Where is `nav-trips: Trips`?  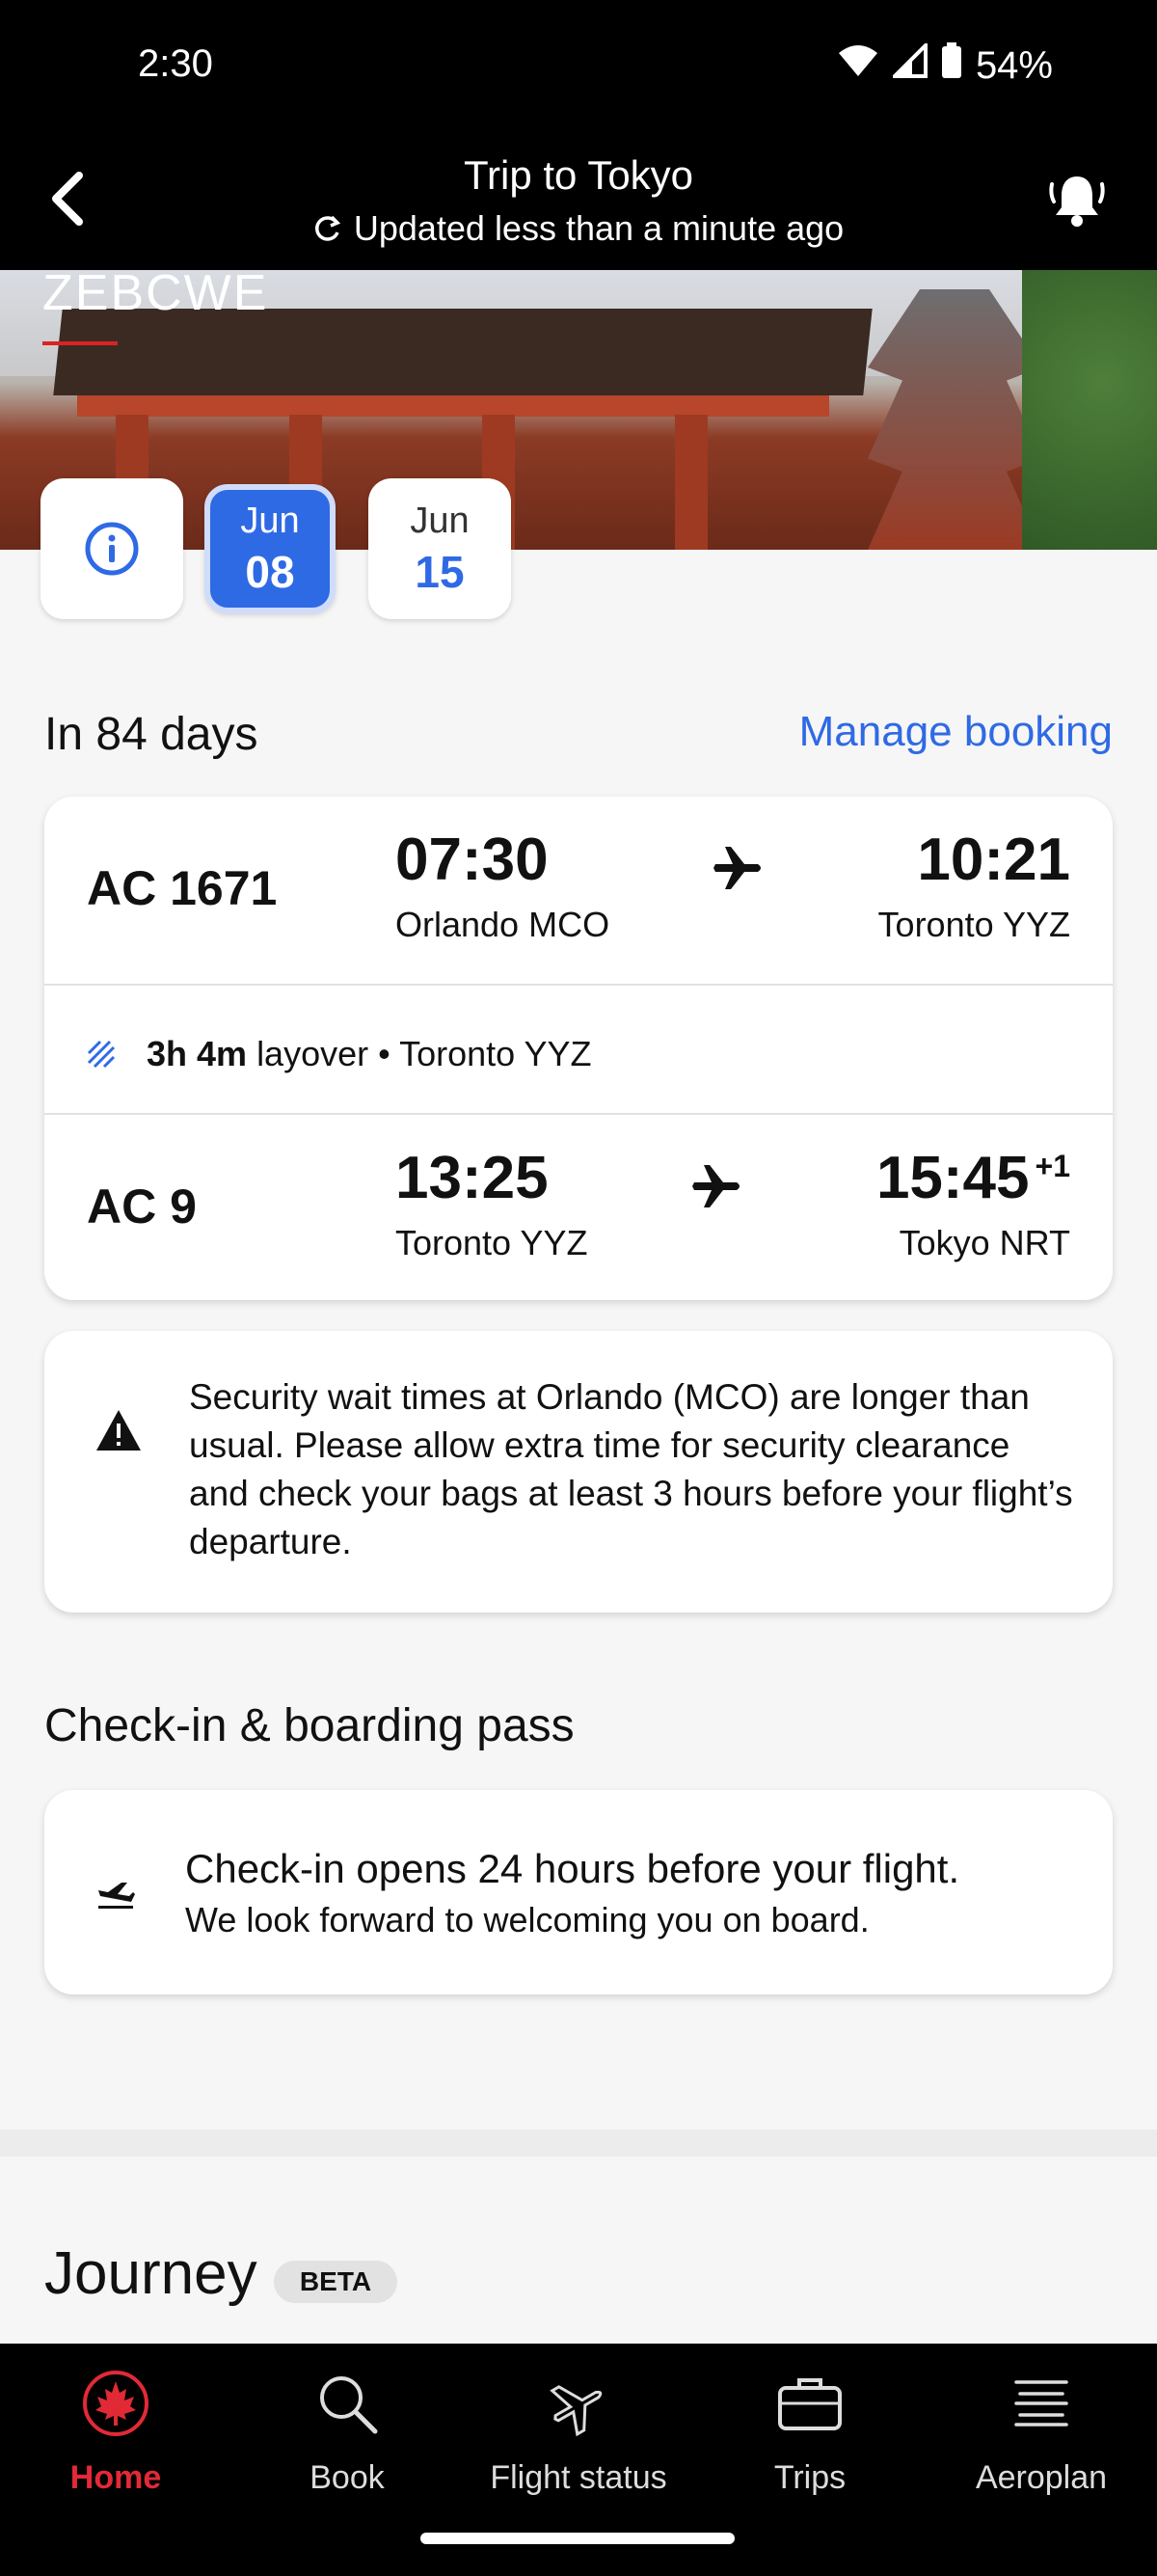 nav-trips: Trips is located at coordinates (810, 2430).